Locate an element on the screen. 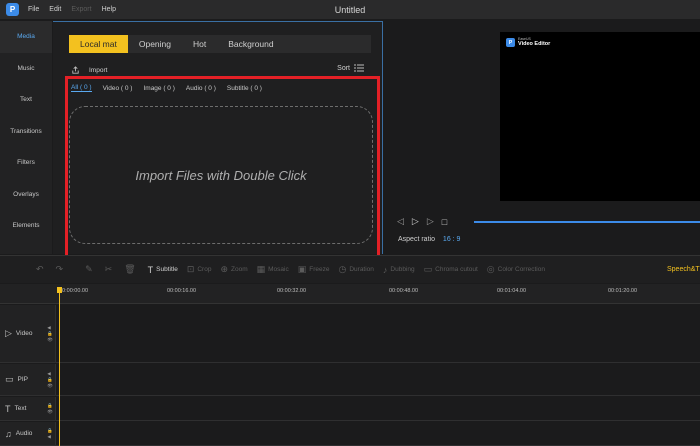  ruler-tick-label: 00:01:20.00 is located at coordinates (623, 291).